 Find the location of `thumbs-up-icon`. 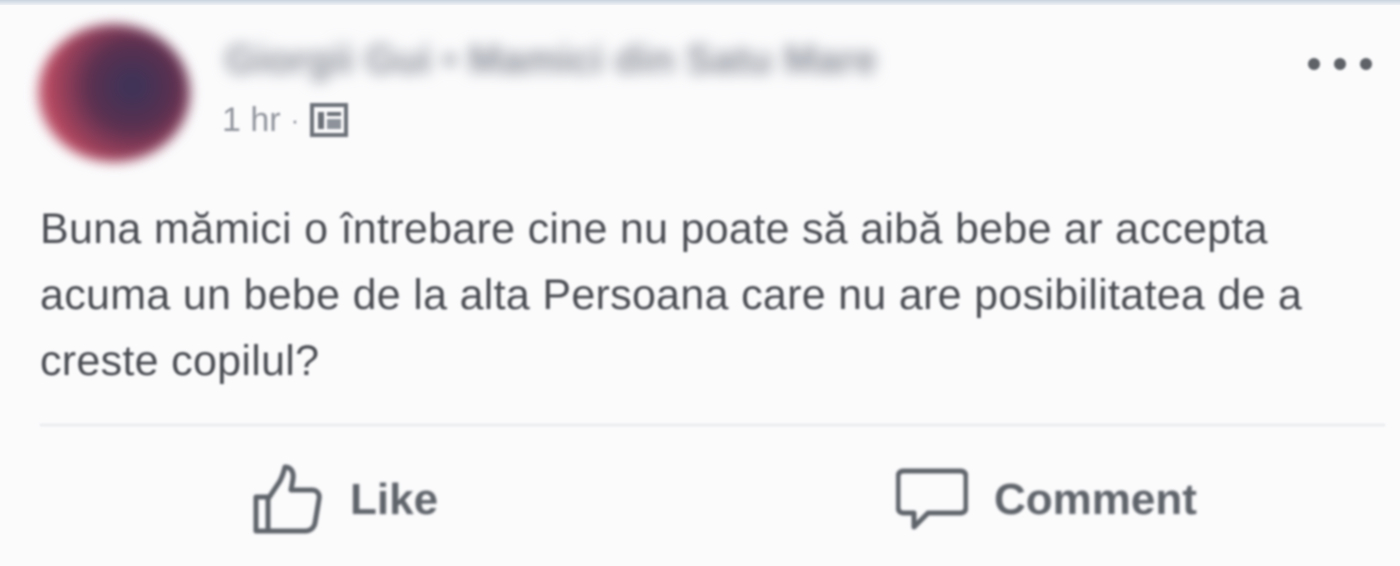

thumbs-up-icon is located at coordinates (287, 499).